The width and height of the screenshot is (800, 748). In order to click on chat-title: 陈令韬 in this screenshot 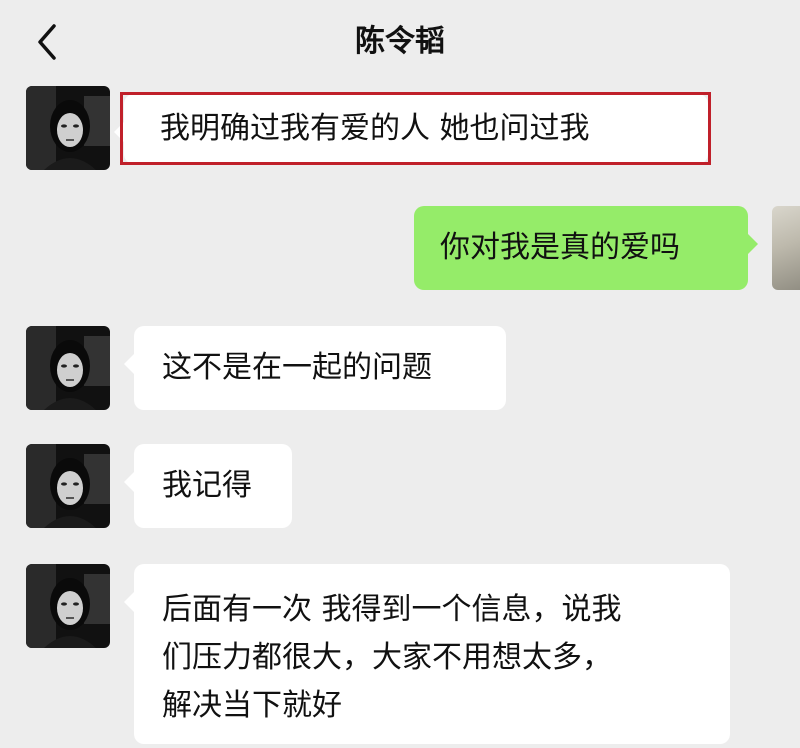, I will do `click(400, 41)`.